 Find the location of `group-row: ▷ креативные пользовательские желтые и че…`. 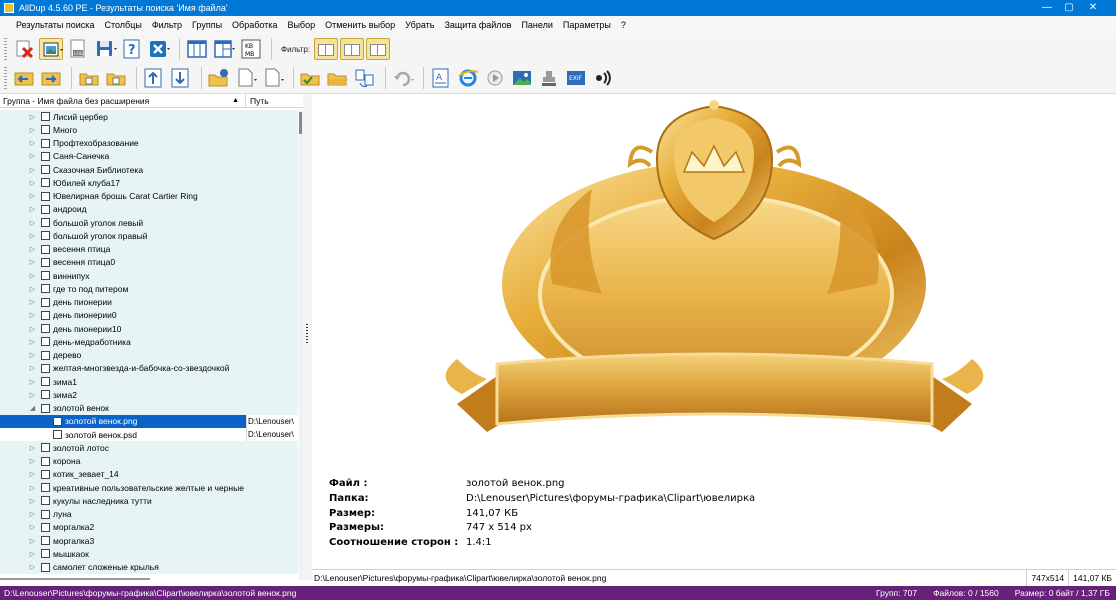

group-row: ▷ креативные пользовательские желтые и че… is located at coordinates (149, 488).